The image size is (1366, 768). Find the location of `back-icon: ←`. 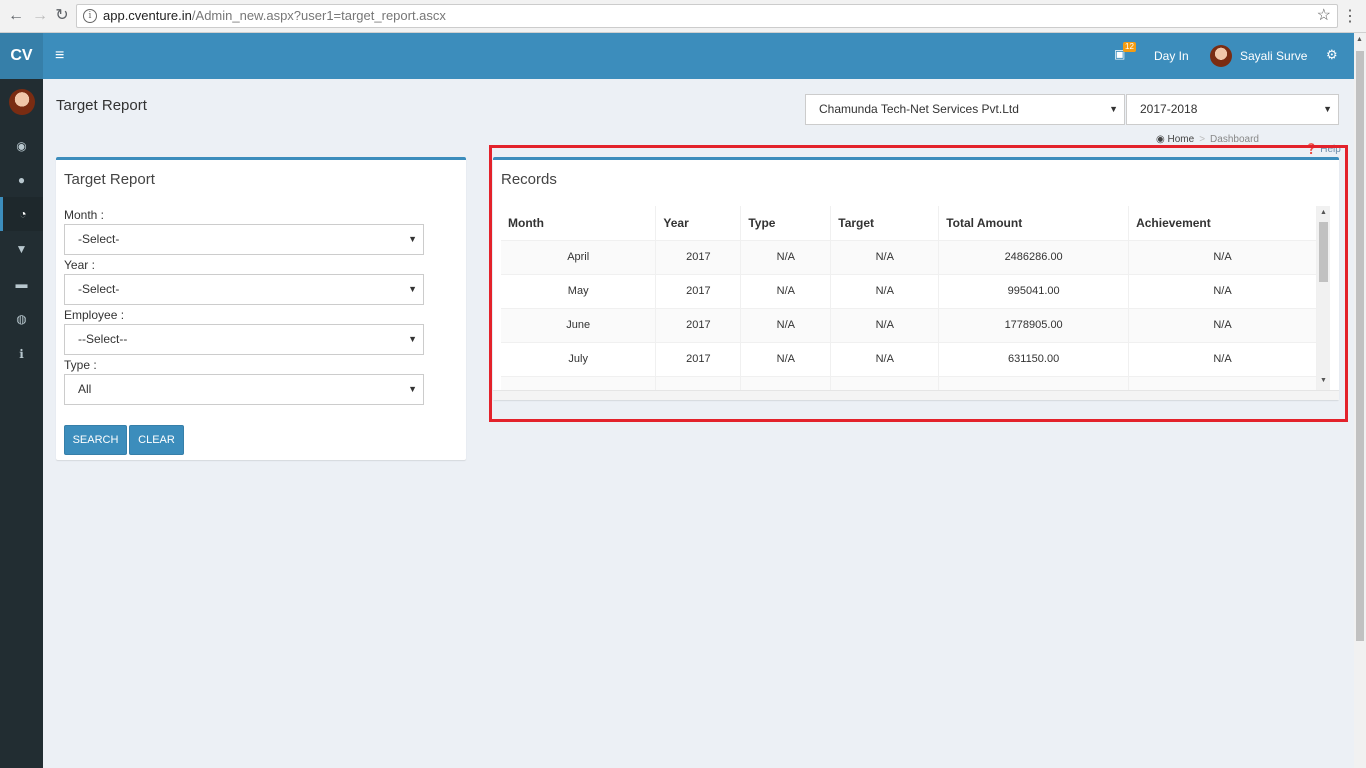

back-icon: ← is located at coordinates (16, 16).